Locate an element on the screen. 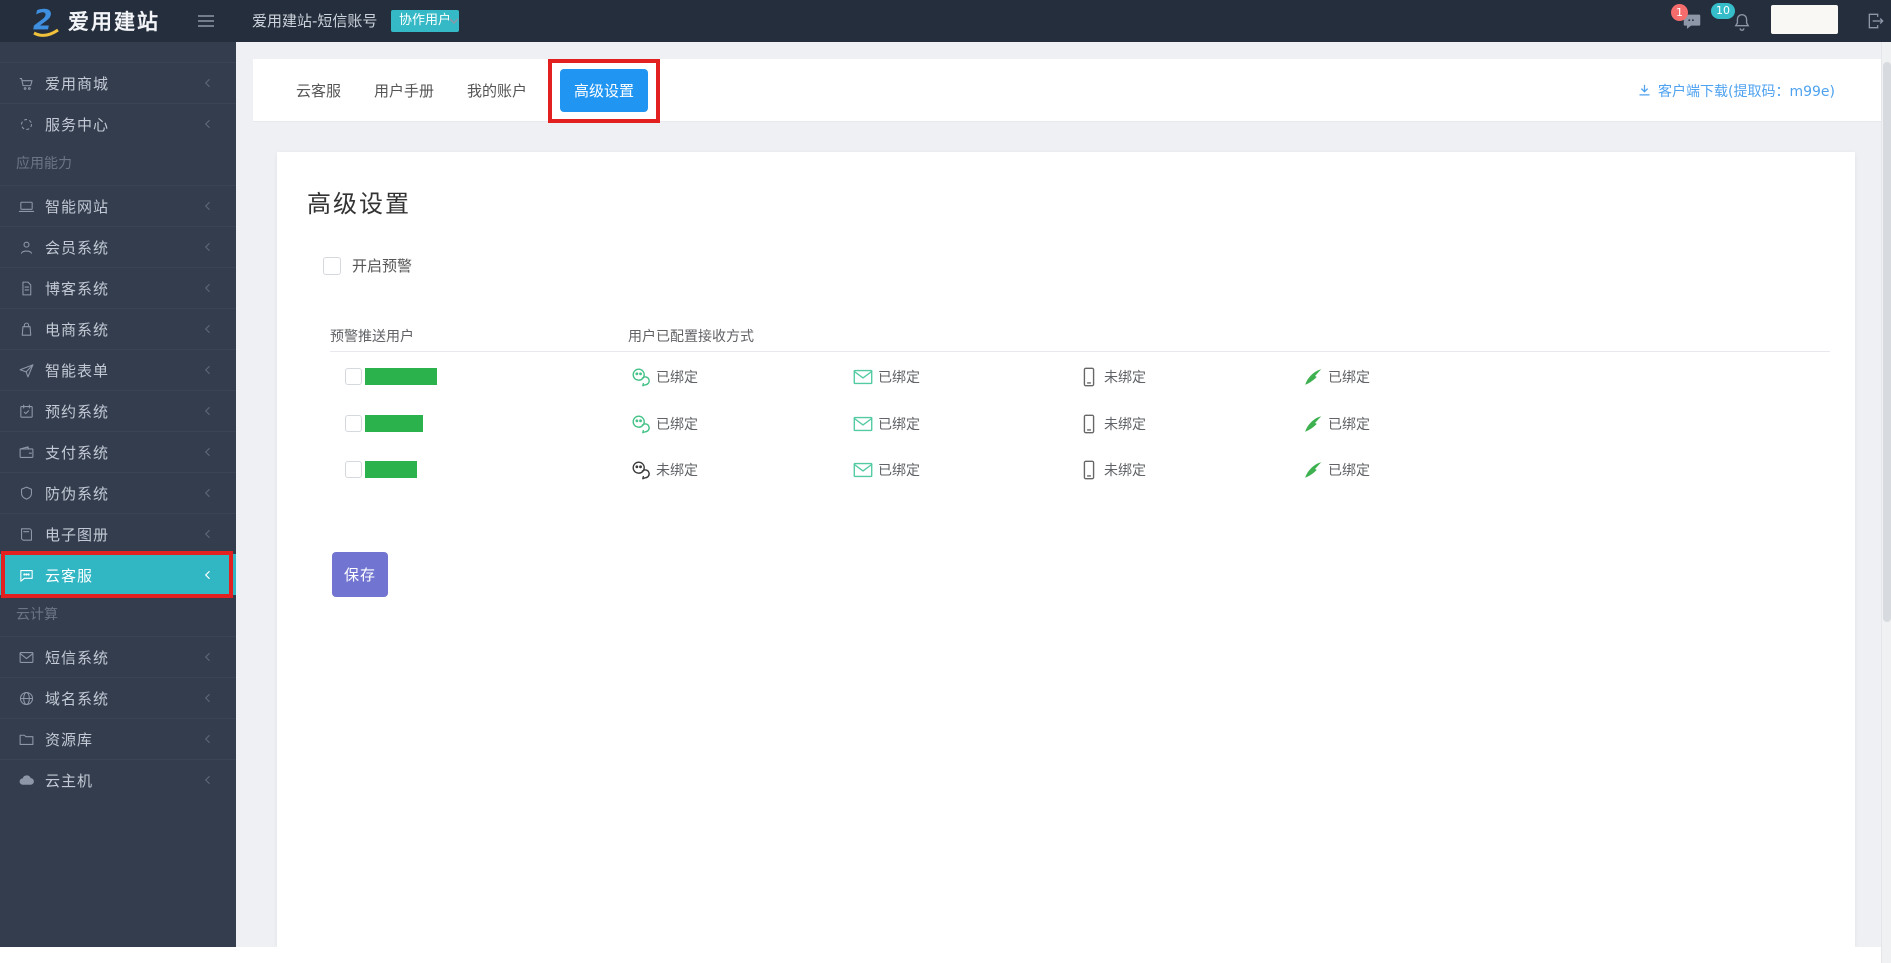 The width and height of the screenshot is (1891, 963). enable-warning-checkbox is located at coordinates (332, 265).